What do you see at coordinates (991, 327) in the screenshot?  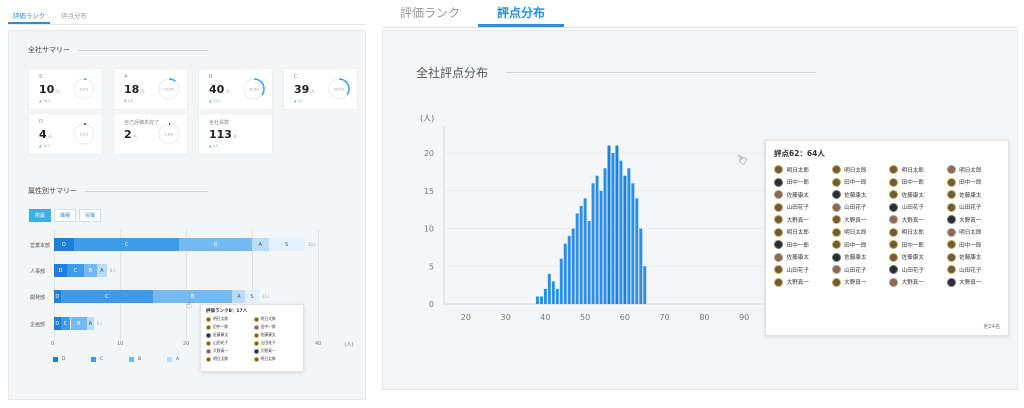 I see `more-count: 他24名` at bounding box center [991, 327].